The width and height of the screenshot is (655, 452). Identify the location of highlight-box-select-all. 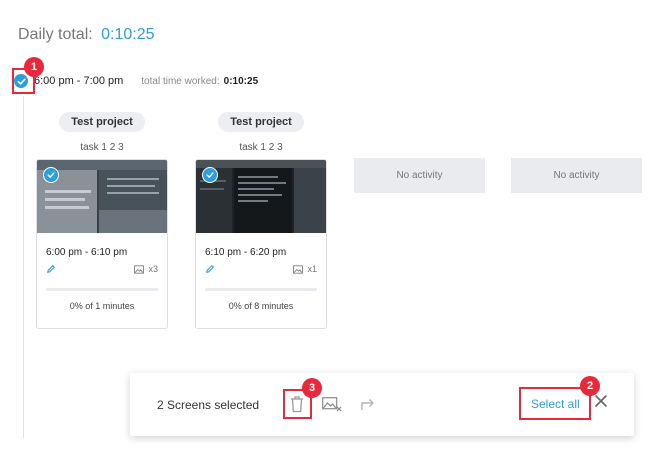
(555, 403).